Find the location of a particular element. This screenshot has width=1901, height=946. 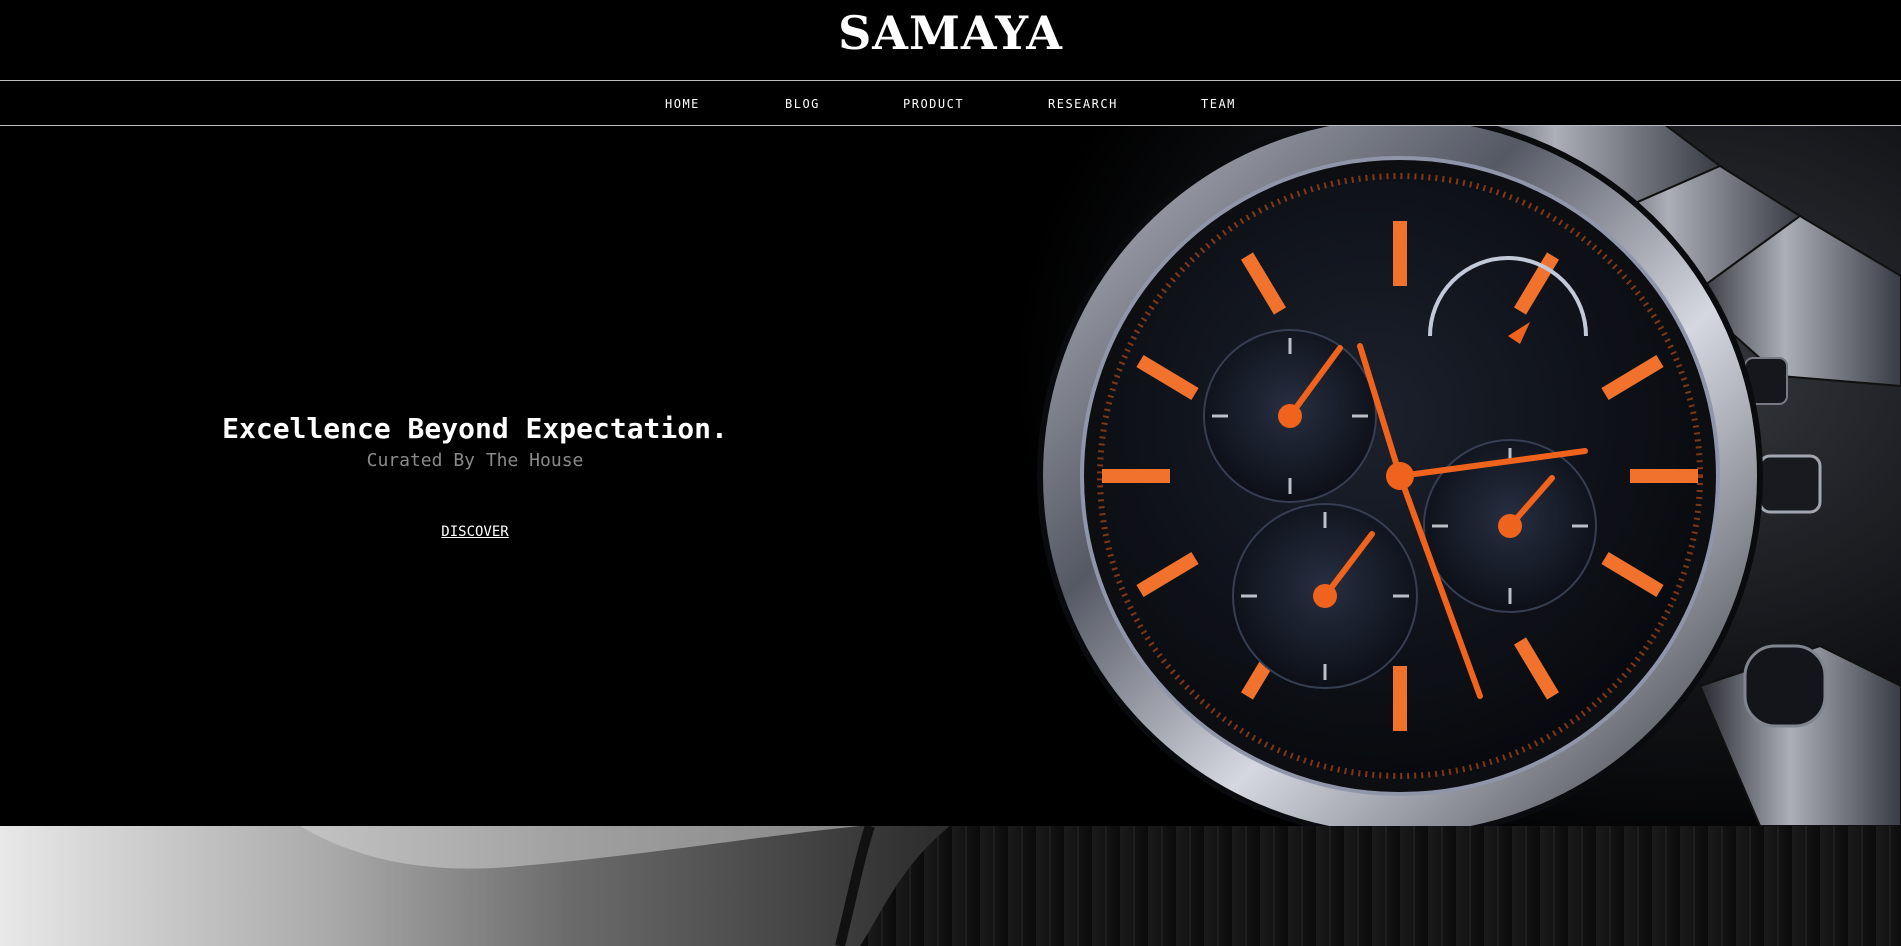

hero-headline: Excellence Beyond Expectation. is located at coordinates (475, 428).